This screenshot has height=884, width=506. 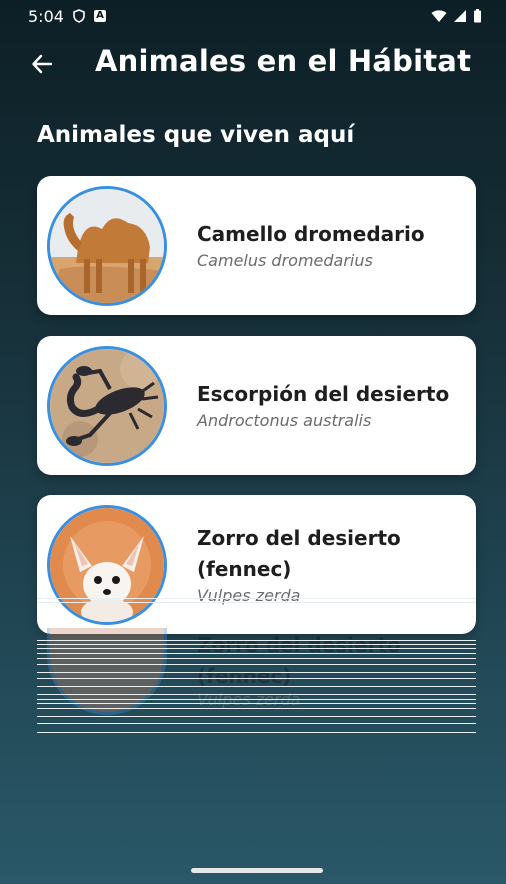 I want to click on page-title: Animales en el Hábitat, so click(x=283, y=61).